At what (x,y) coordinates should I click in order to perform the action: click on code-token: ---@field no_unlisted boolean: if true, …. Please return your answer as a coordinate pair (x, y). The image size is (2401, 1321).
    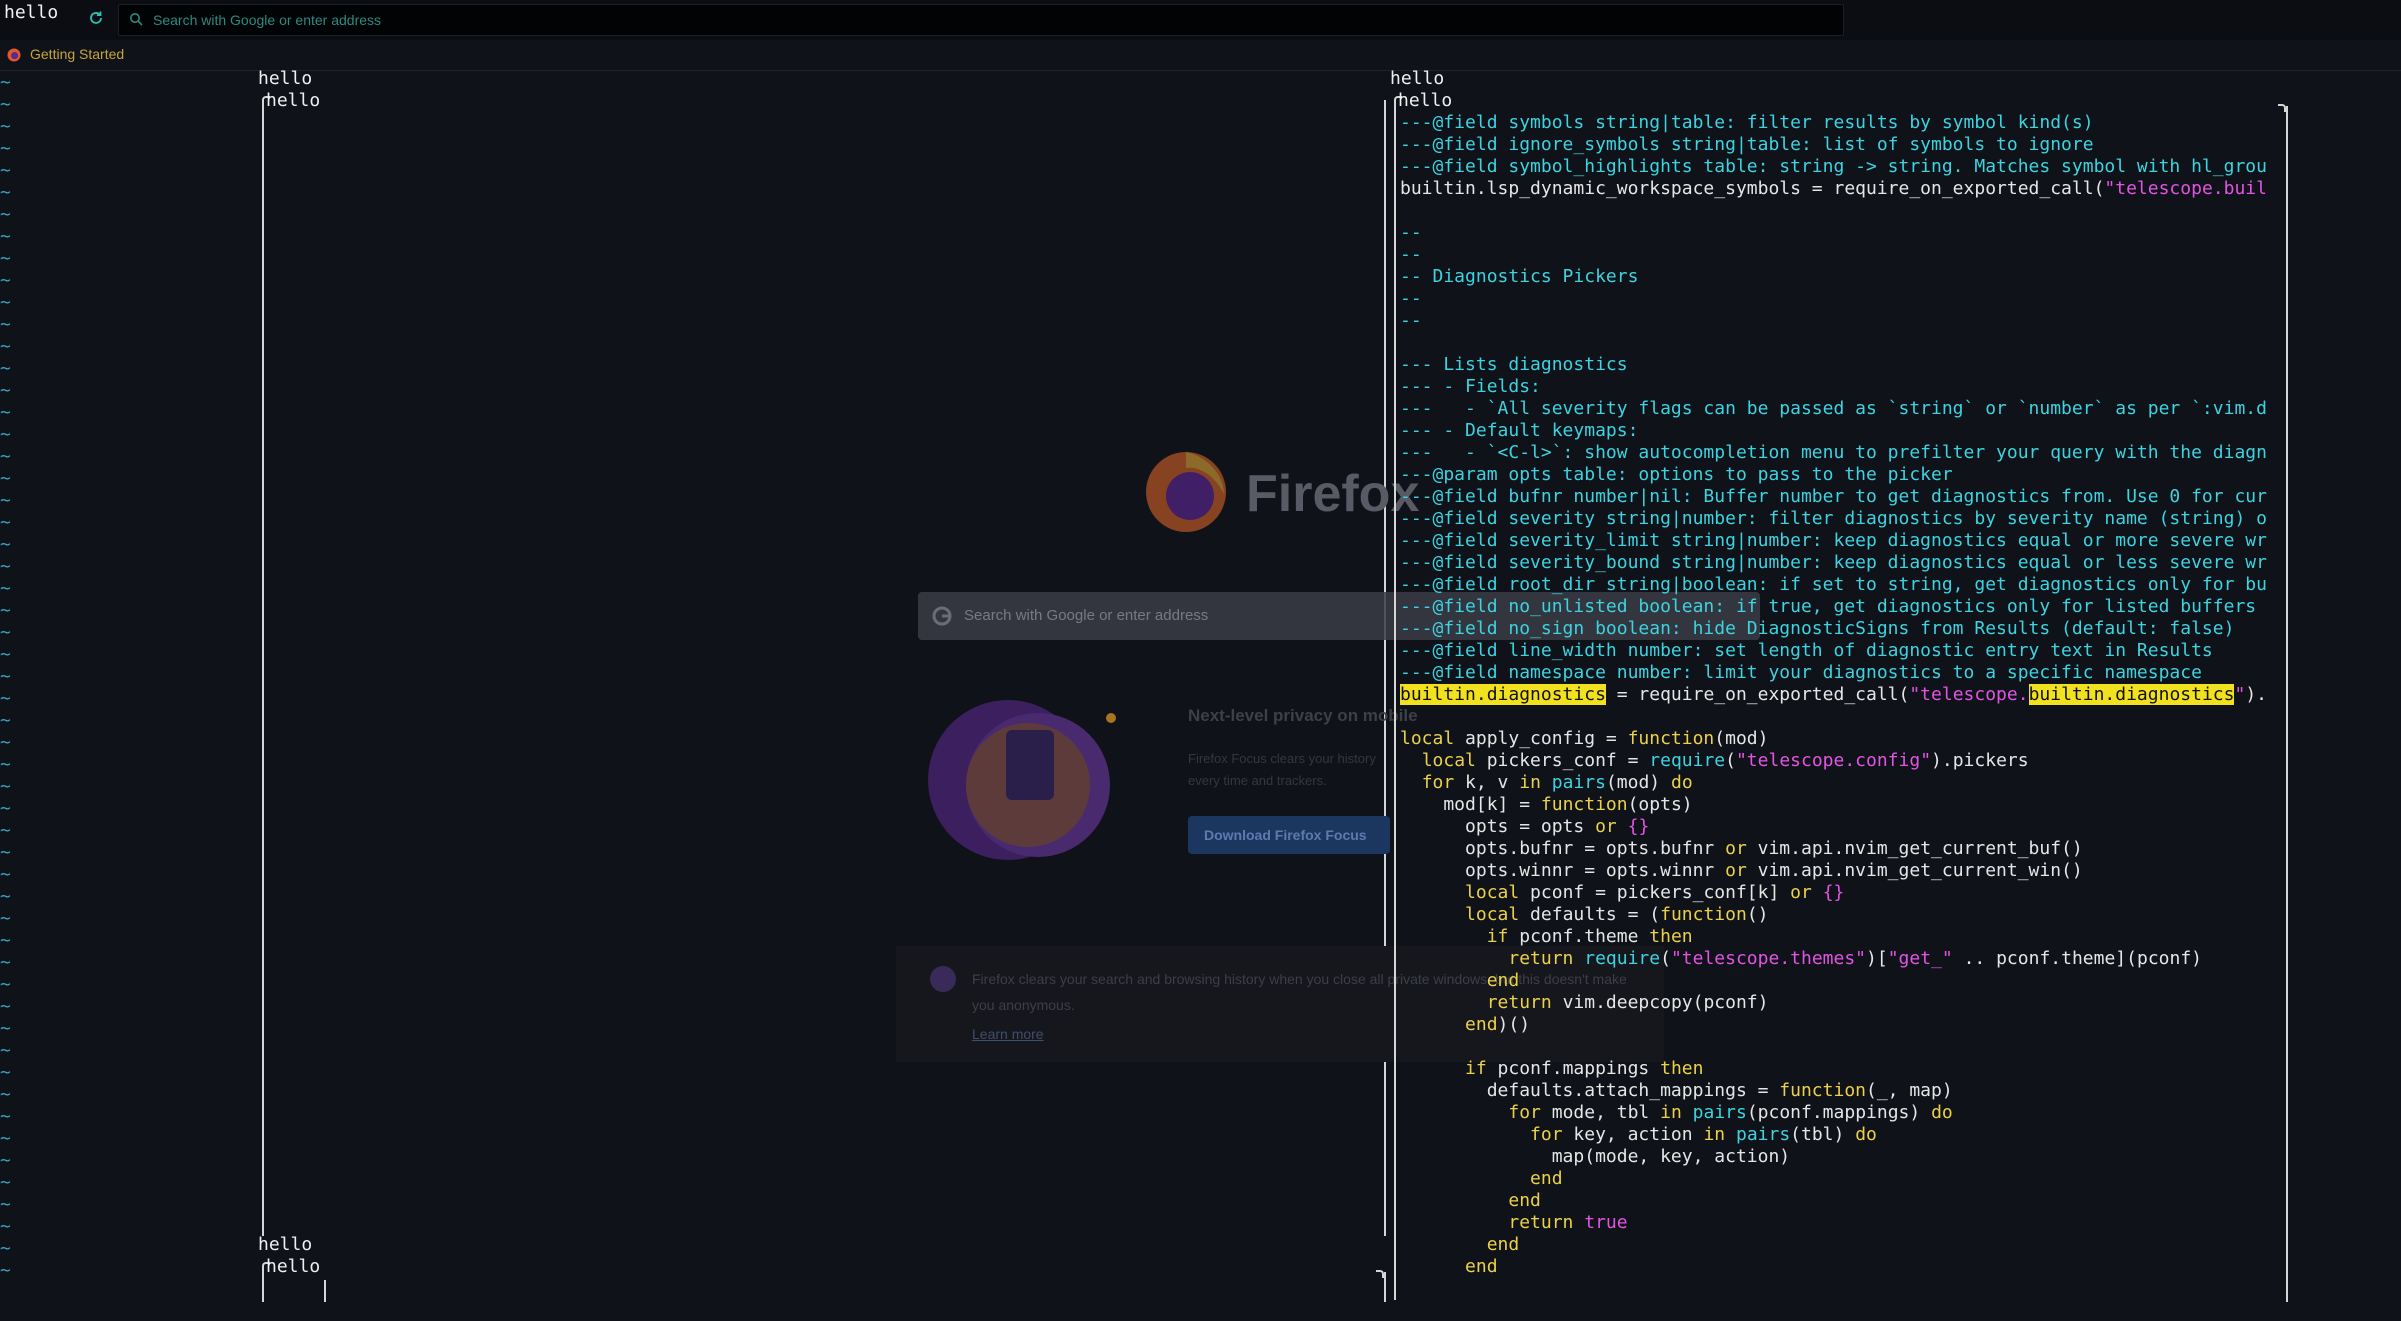
    Looking at the image, I should click on (1828, 606).